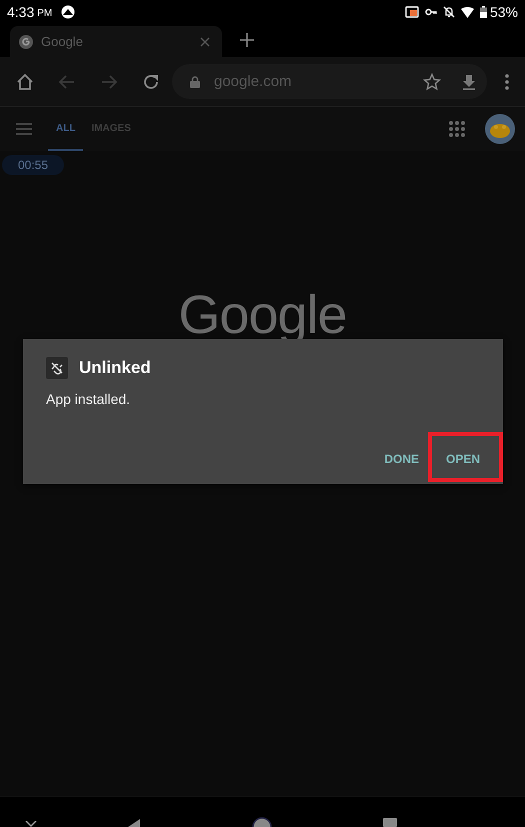 The height and width of the screenshot is (827, 525). Describe the element at coordinates (26, 41) in the screenshot. I see `site-favicon` at that location.